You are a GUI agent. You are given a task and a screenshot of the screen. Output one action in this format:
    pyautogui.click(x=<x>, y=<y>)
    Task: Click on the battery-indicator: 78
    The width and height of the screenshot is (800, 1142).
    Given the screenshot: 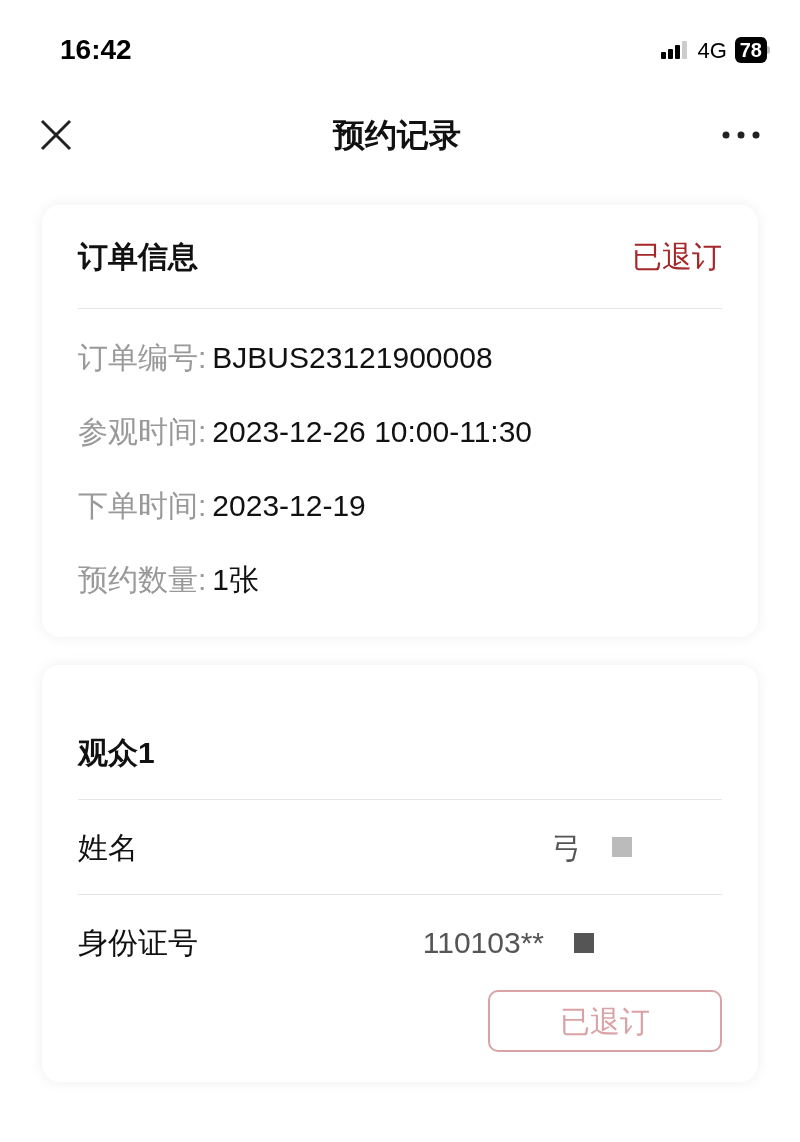 What is the action you would take?
    pyautogui.click(x=752, y=50)
    